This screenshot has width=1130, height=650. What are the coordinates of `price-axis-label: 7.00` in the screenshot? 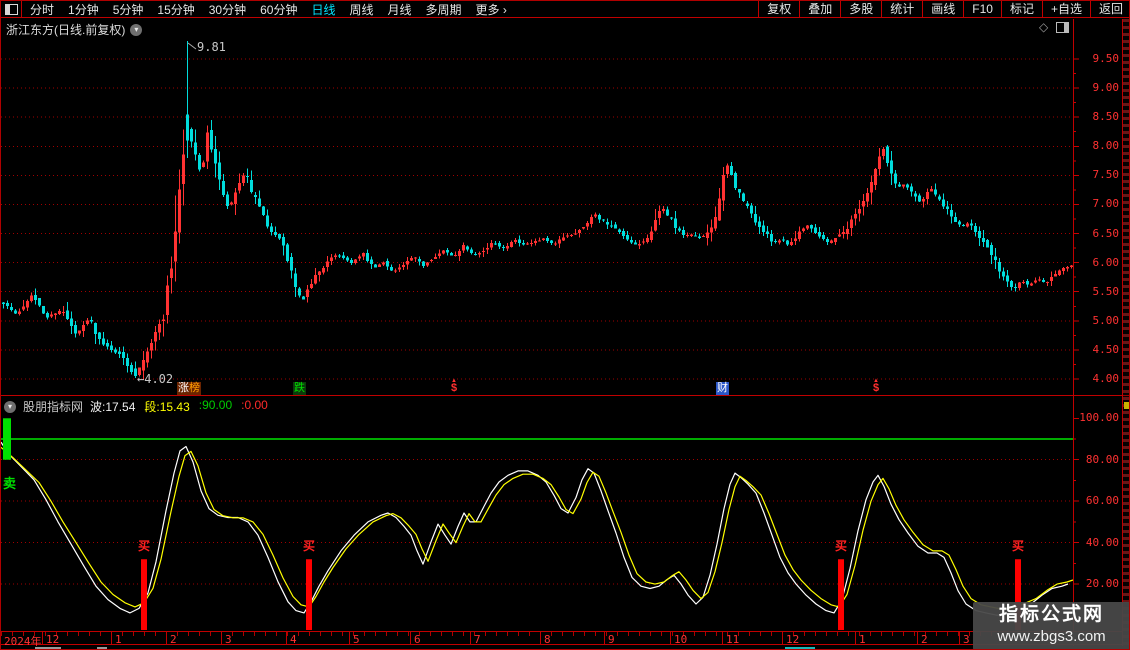 It's located at (1106, 204).